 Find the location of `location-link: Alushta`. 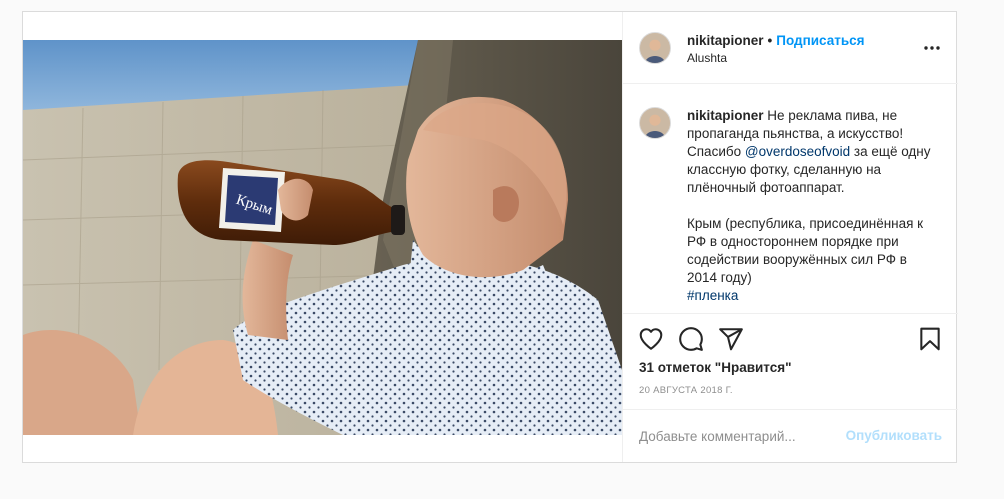

location-link: Alushta is located at coordinates (707, 58).